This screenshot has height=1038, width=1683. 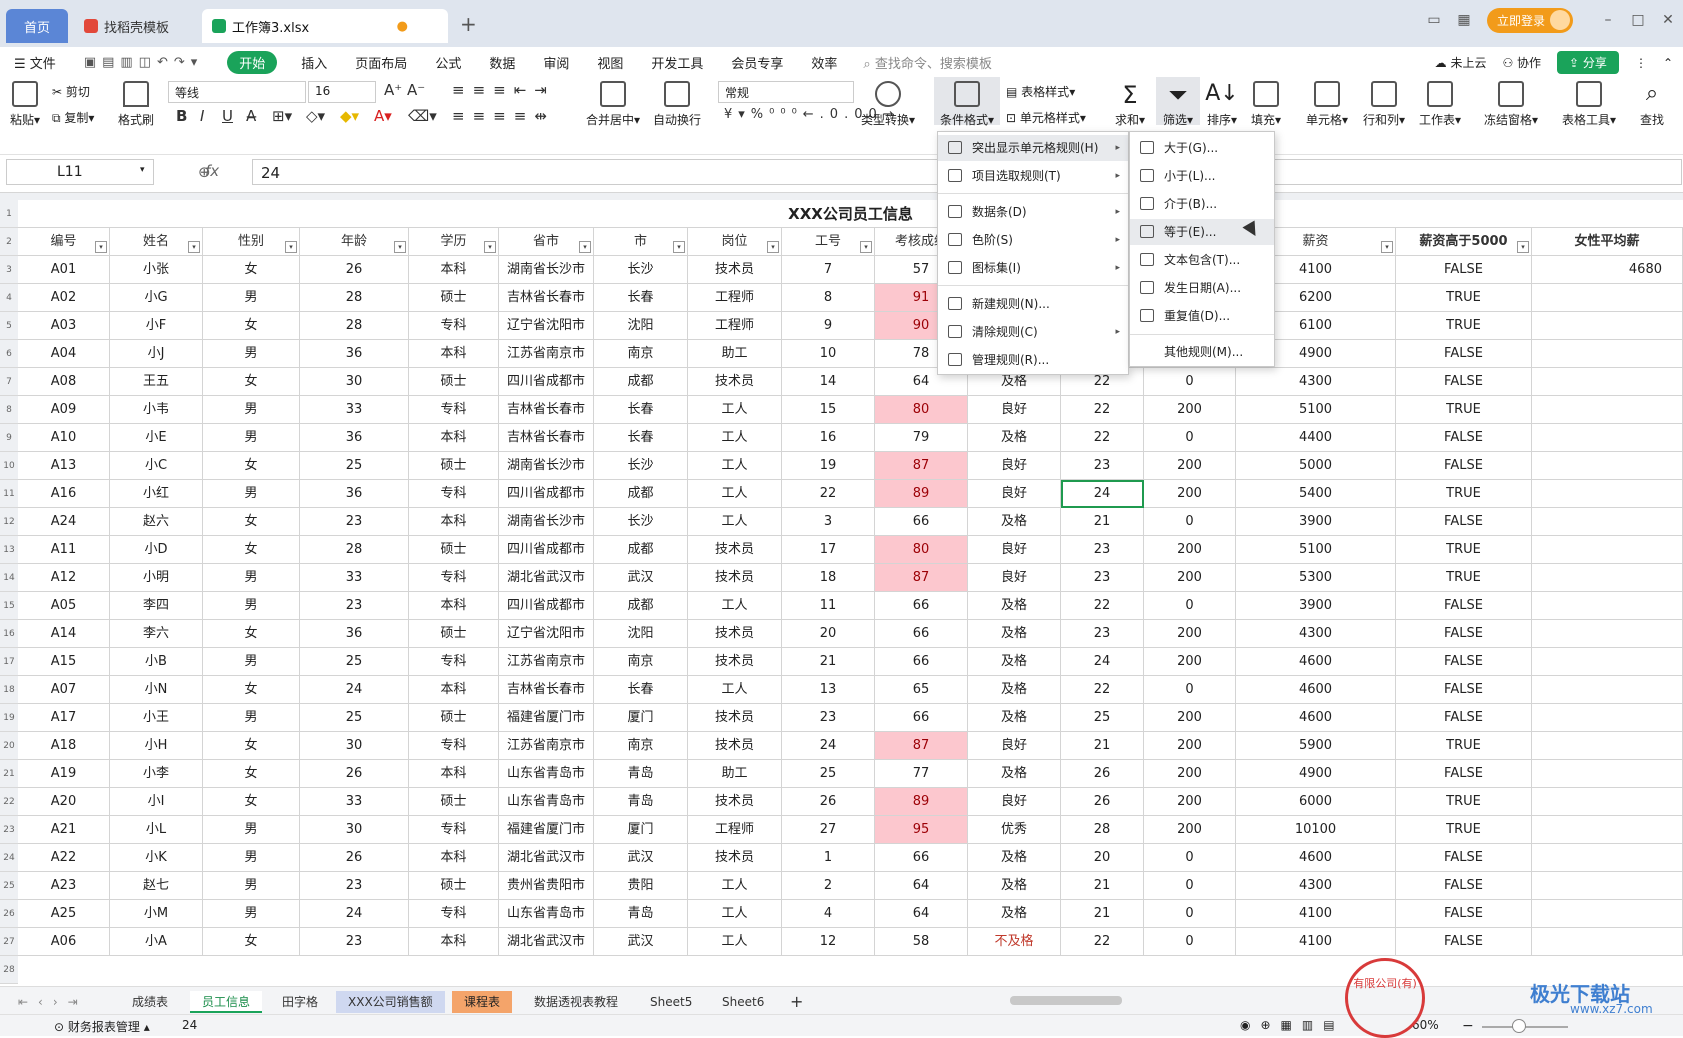 I want to click on sheet-tab: Sheet6, so click(x=743, y=1002).